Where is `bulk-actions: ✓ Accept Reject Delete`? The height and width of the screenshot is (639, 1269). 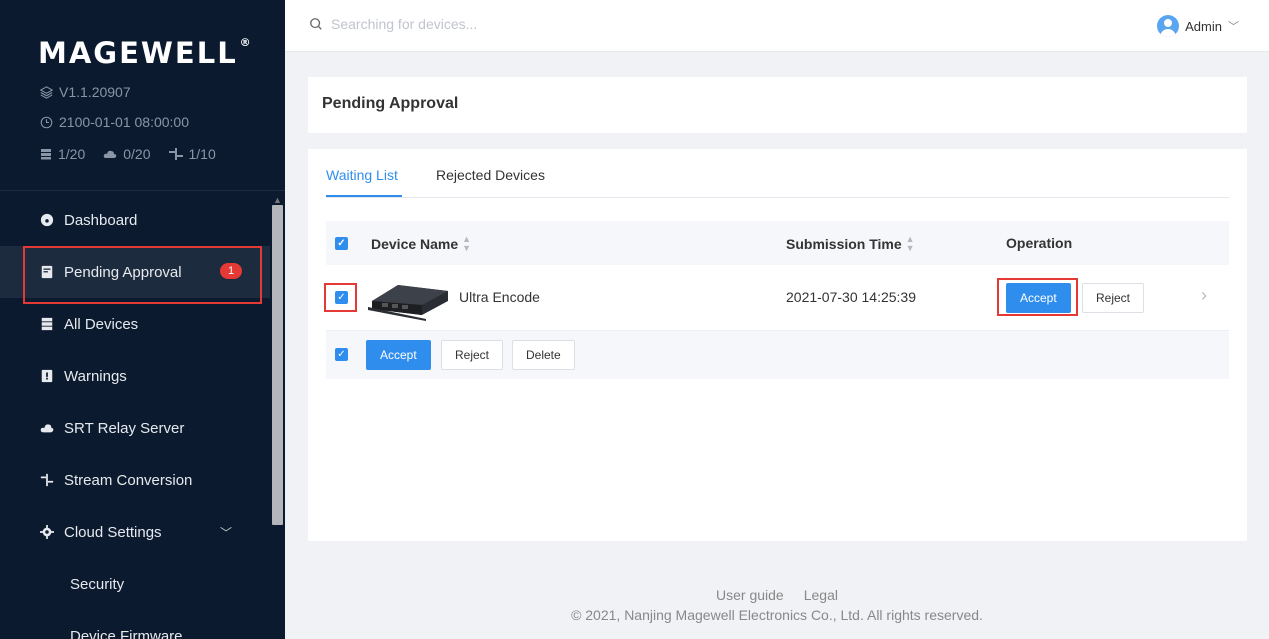
bulk-actions: ✓ Accept Reject Delete is located at coordinates (777, 355).